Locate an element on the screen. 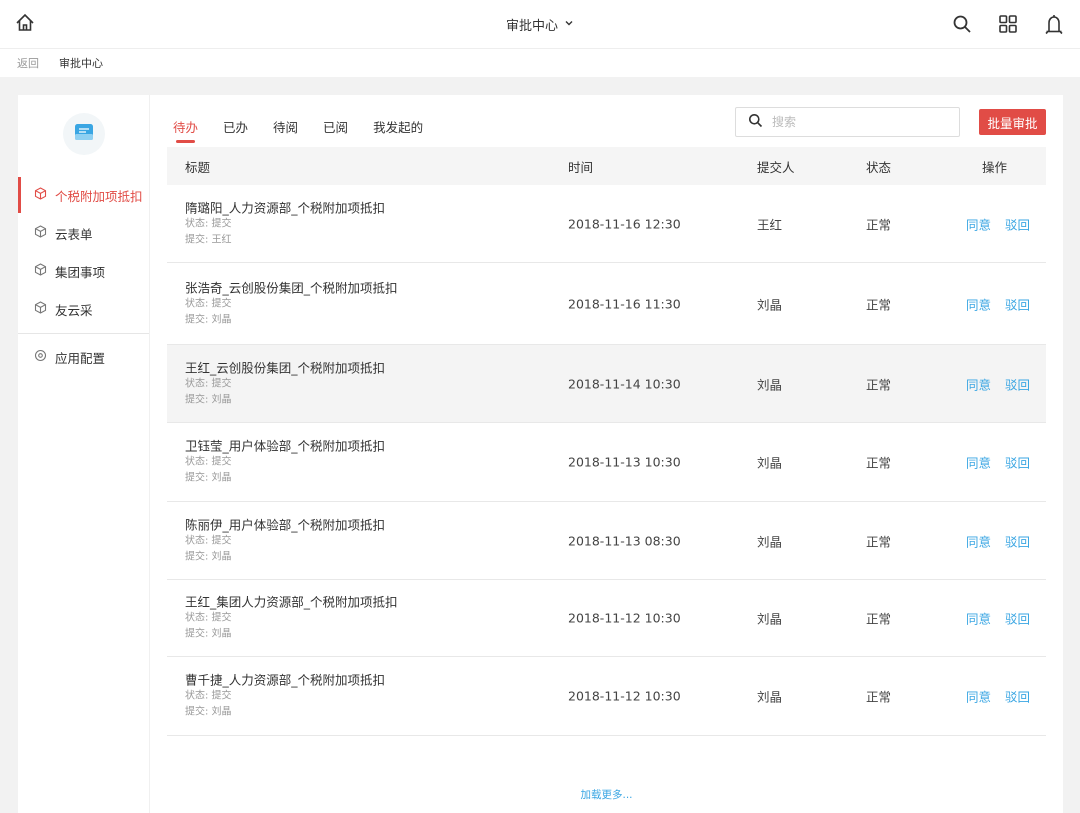 The image size is (1080, 813). sidebar-item-cloud-form: 云表单 is located at coordinates (83, 233).